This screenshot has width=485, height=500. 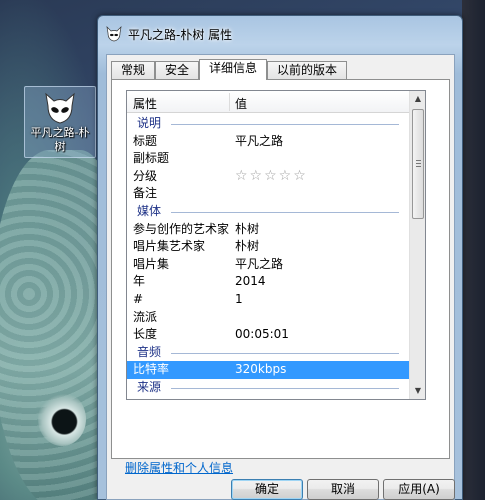 What do you see at coordinates (280, 34) in the screenshot?
I see `title-bar: 平凡之路-朴树 属性` at bounding box center [280, 34].